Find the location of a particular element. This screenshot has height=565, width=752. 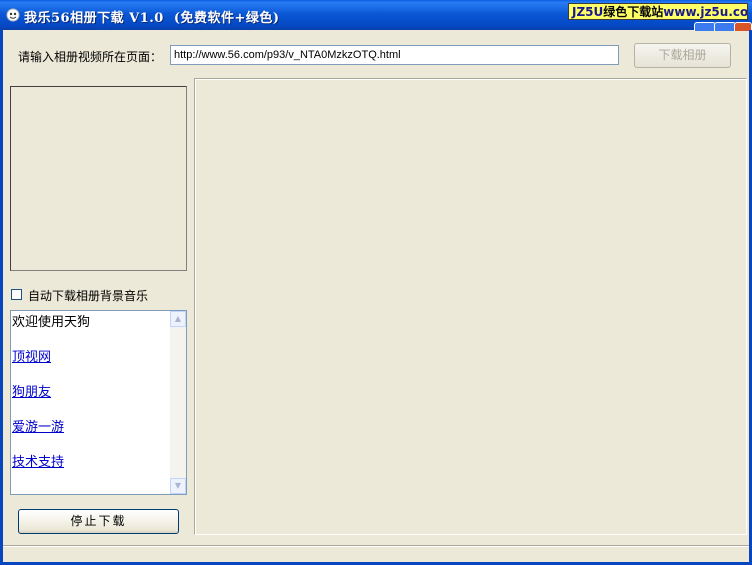

link-goupengyou: 狗朋友 is located at coordinates (31, 390).